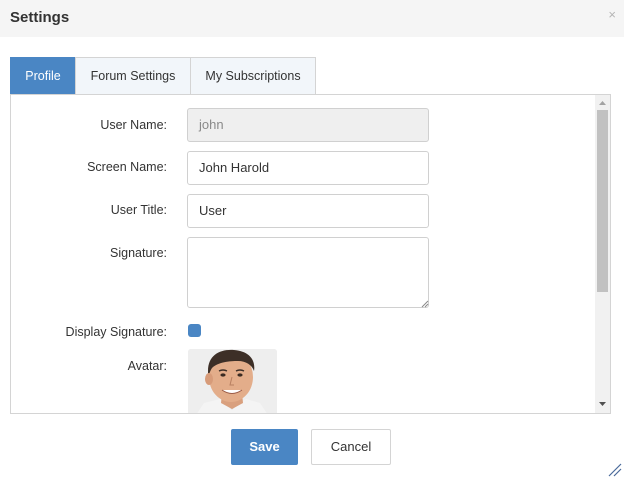 Image resolution: width=624 pixels, height=479 pixels. What do you see at coordinates (308, 211) in the screenshot?
I see `user-title-field: User` at bounding box center [308, 211].